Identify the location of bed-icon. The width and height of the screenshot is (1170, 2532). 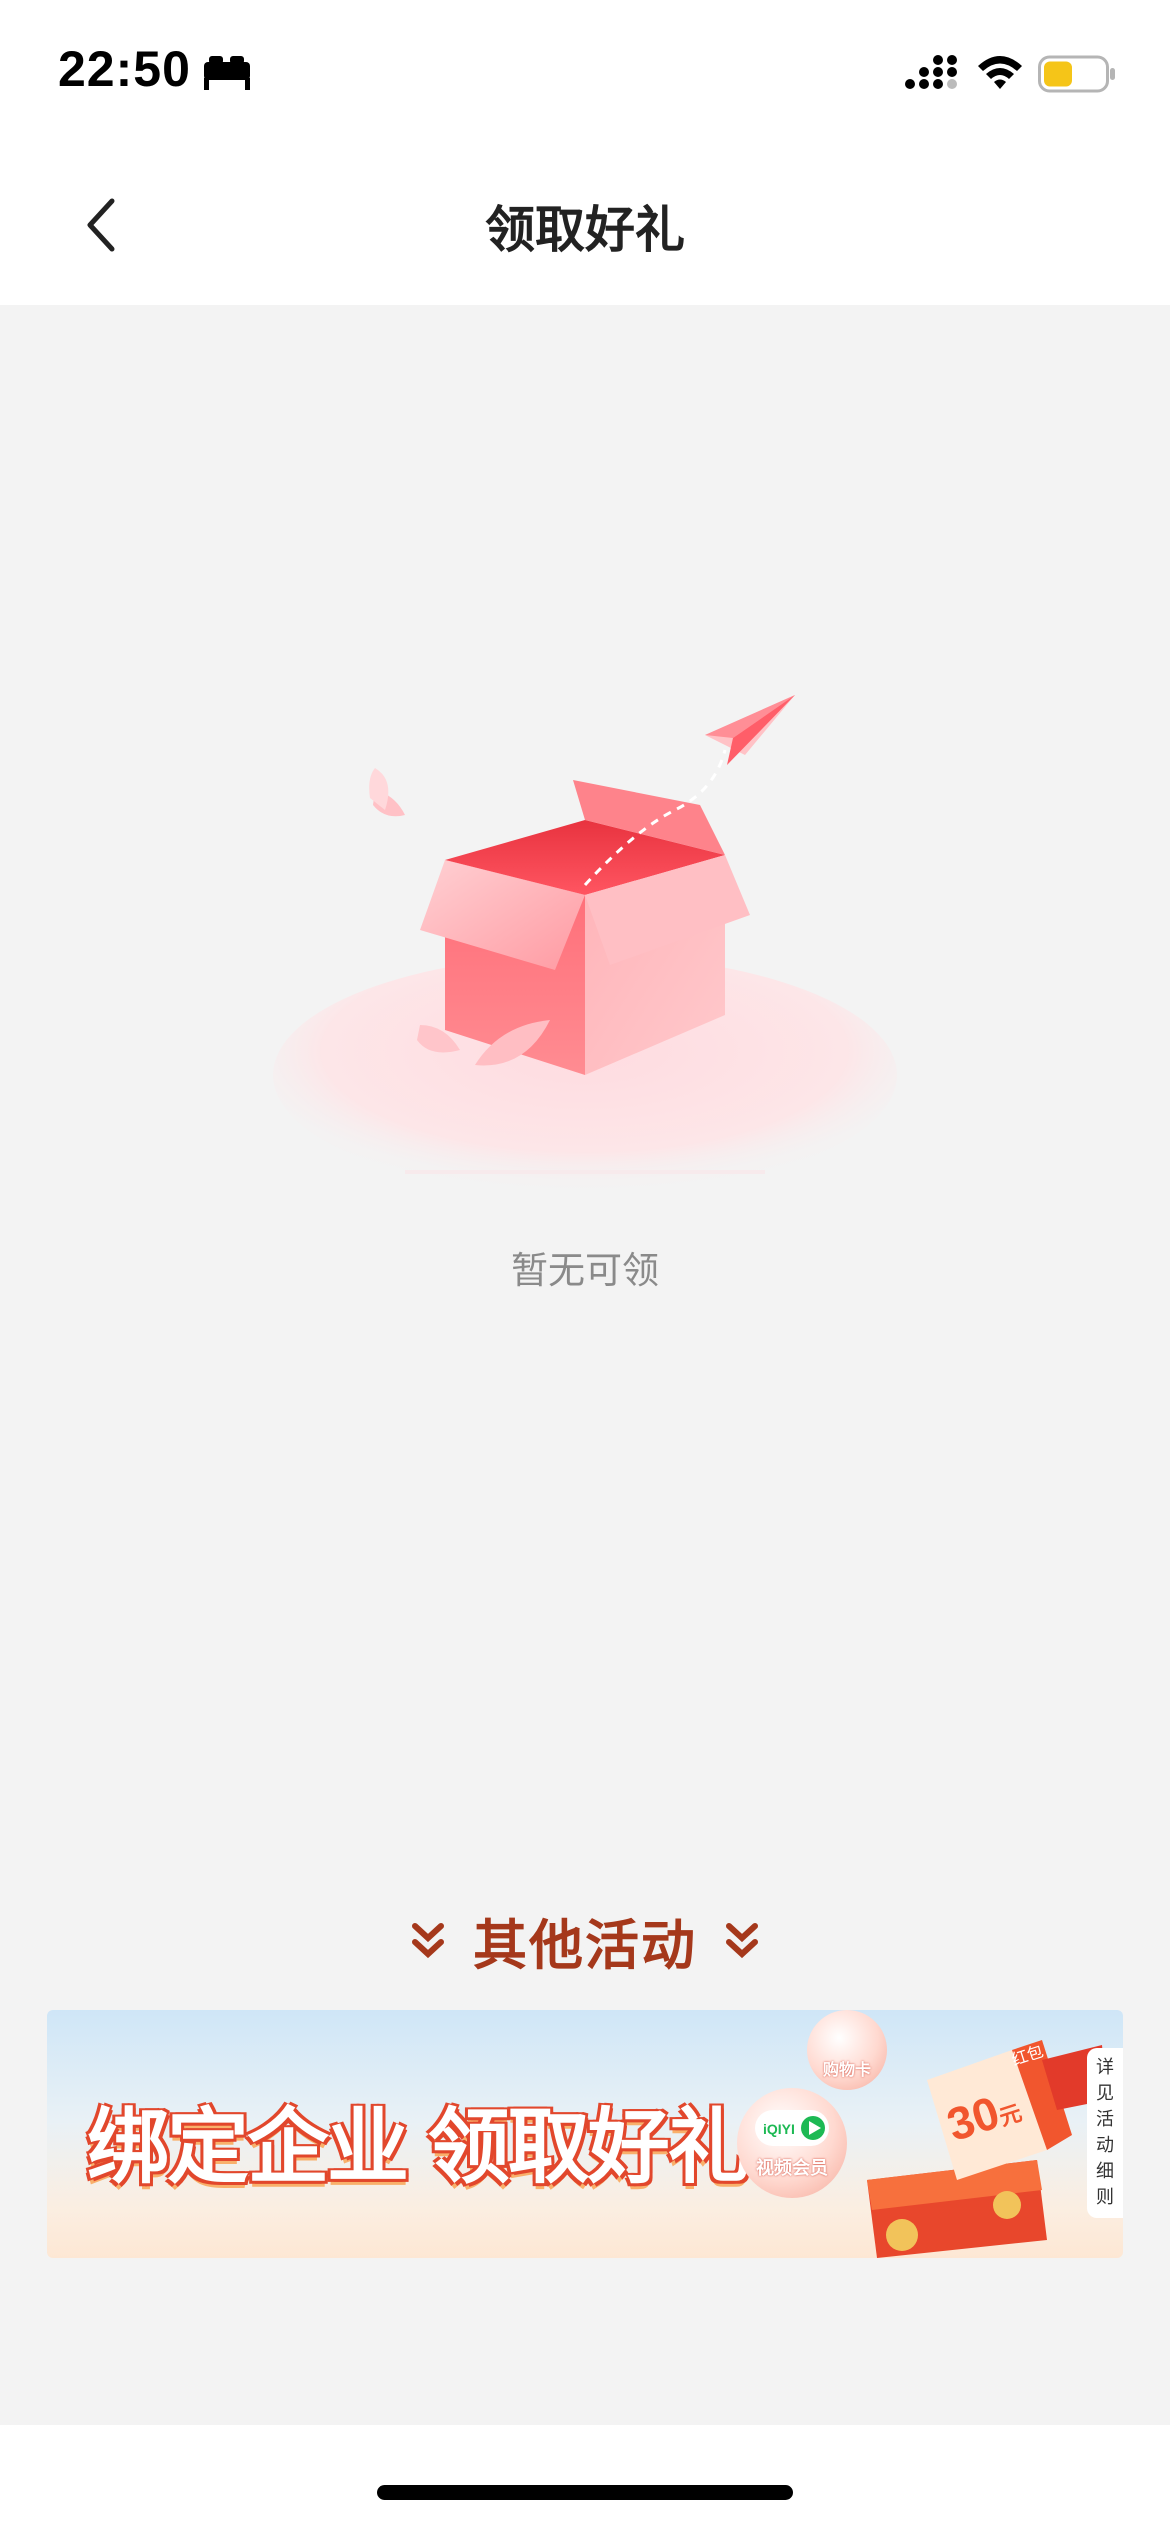
(227, 73).